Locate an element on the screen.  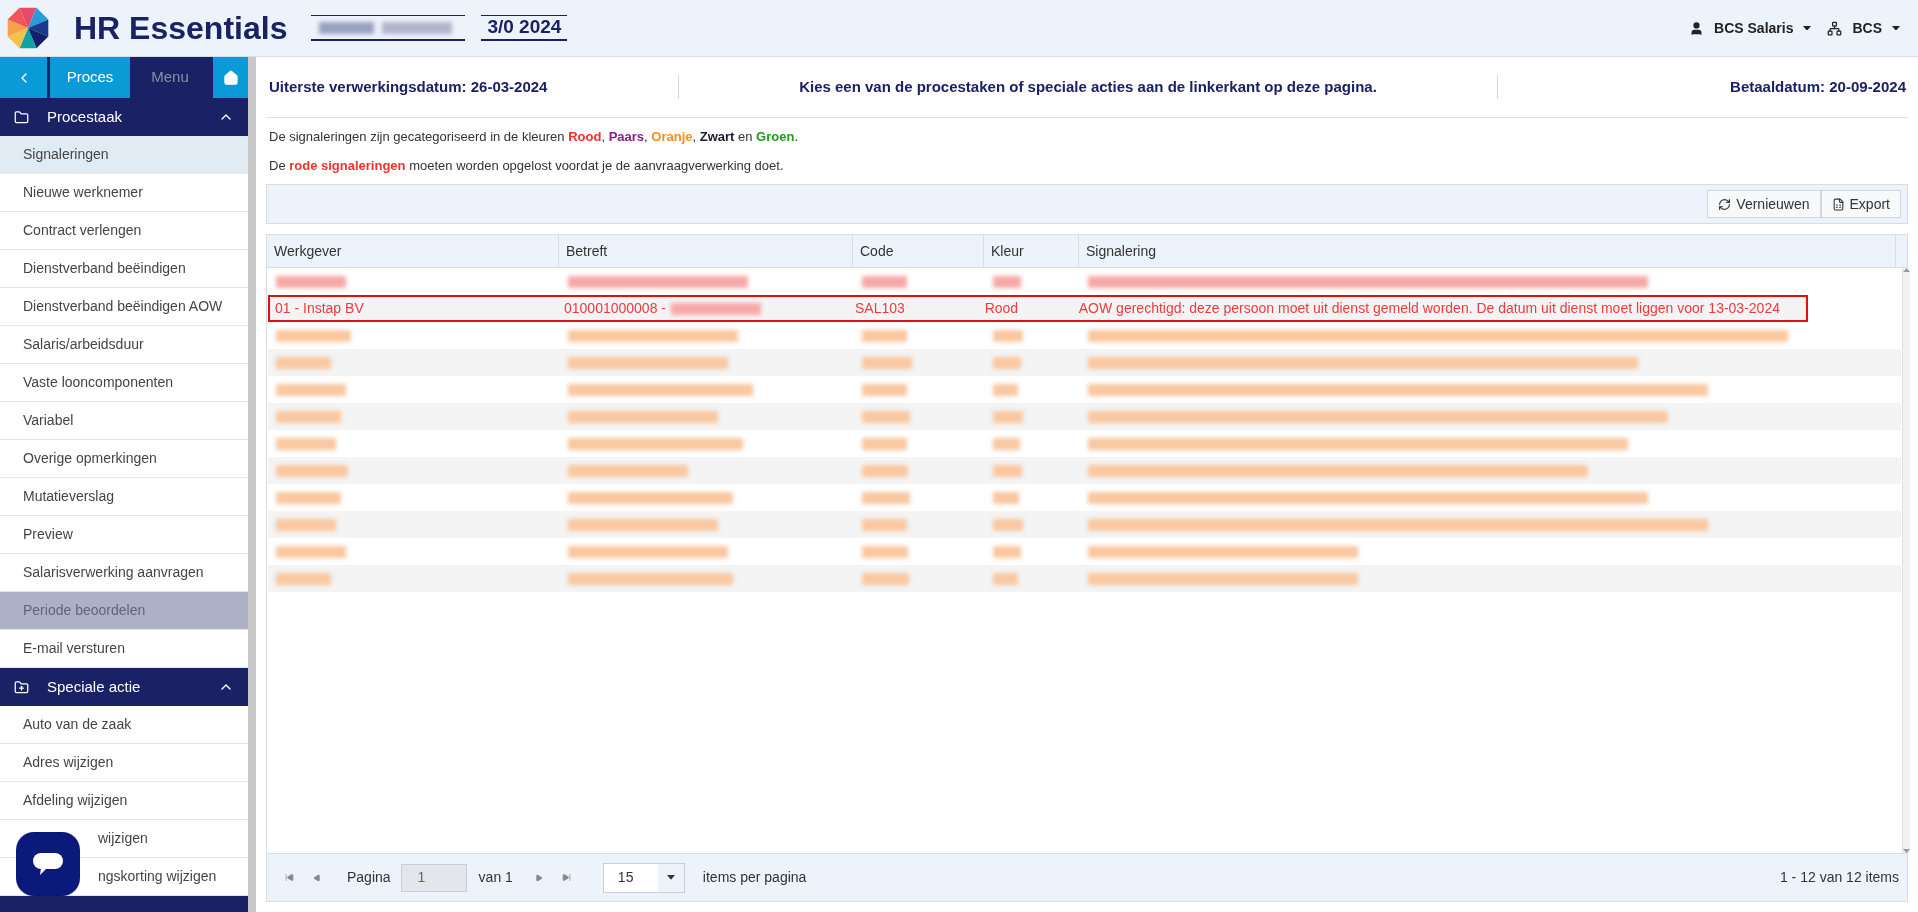
page-count-text: van 1 is located at coordinates (495, 877).